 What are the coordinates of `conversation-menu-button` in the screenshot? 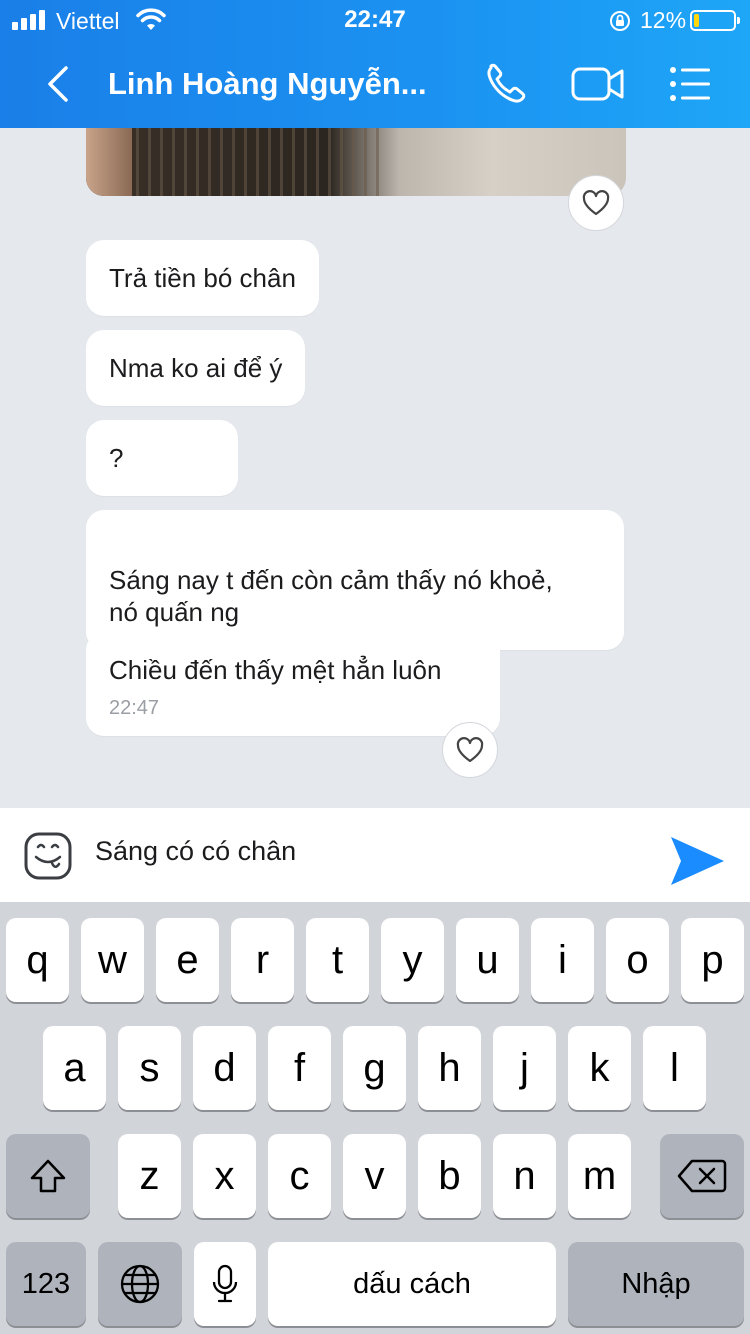 It's located at (690, 84).